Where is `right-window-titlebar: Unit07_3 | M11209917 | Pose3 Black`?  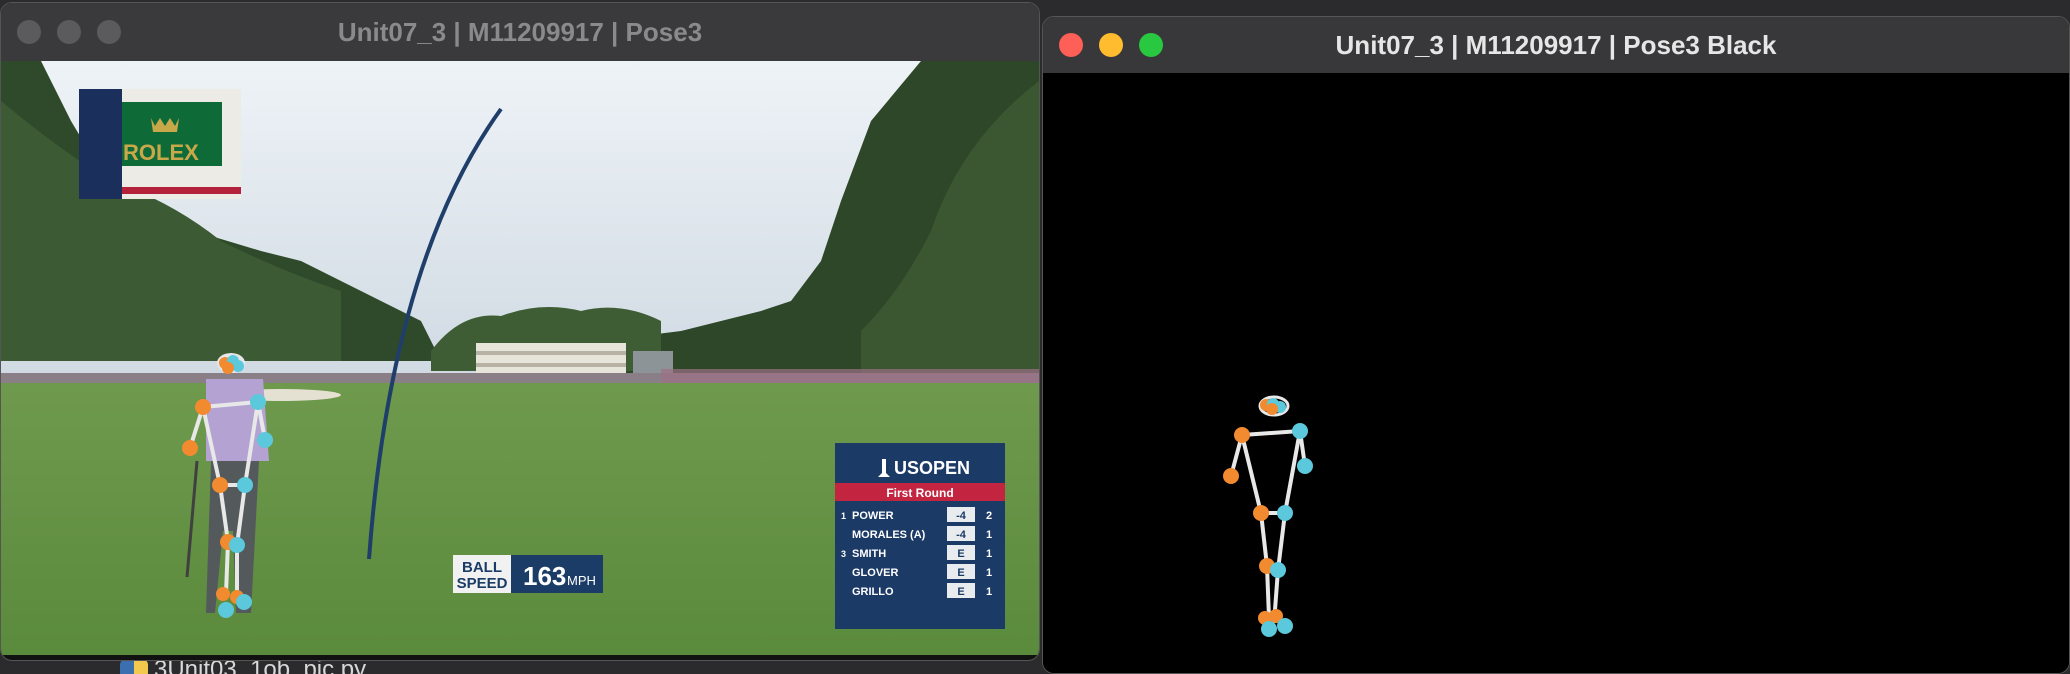 right-window-titlebar: Unit07_3 | M11209917 | Pose3 Black is located at coordinates (1556, 45).